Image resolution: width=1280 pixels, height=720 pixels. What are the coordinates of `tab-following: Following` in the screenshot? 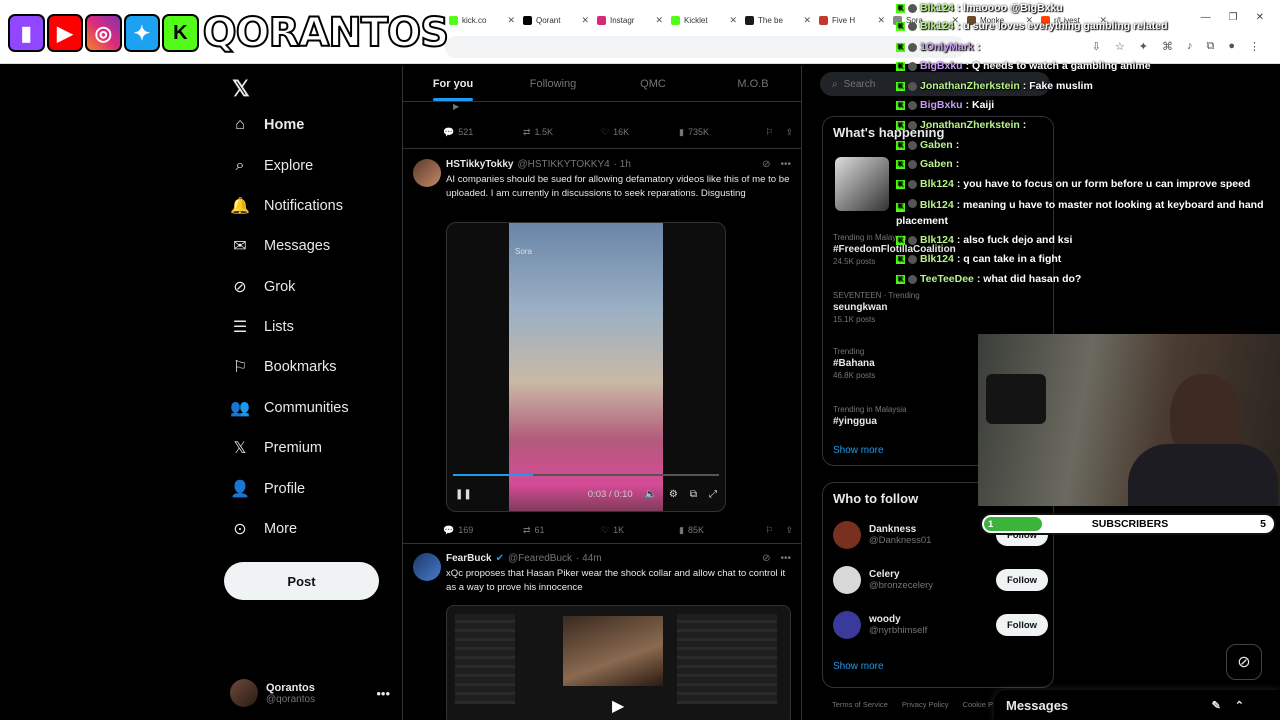 It's located at (553, 83).